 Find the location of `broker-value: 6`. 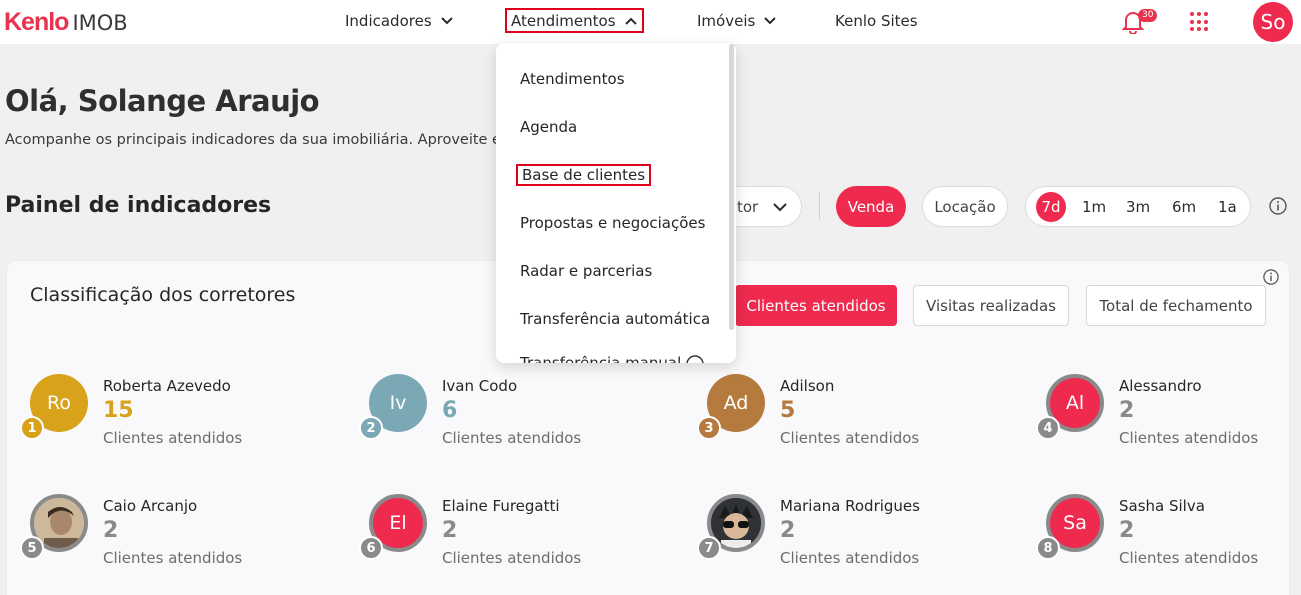

broker-value: 6 is located at coordinates (450, 410).